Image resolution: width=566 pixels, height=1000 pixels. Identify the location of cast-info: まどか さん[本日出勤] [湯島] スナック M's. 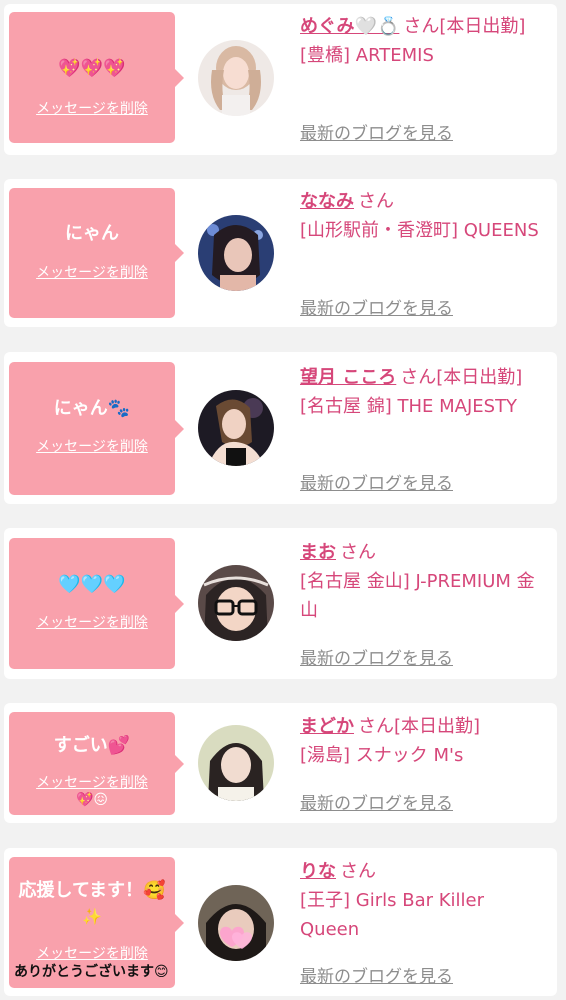
(423, 741).